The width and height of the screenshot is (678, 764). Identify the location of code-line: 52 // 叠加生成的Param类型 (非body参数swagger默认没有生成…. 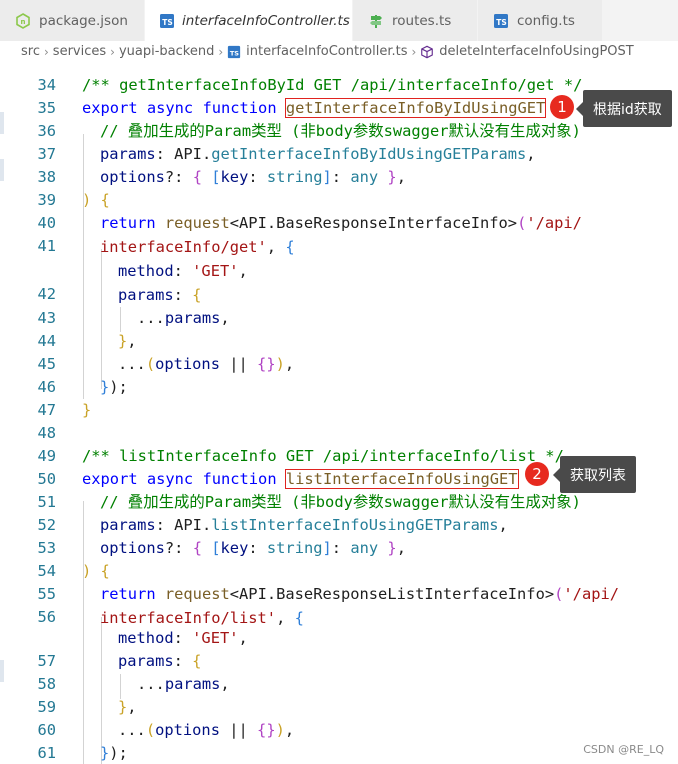
(339, 512).